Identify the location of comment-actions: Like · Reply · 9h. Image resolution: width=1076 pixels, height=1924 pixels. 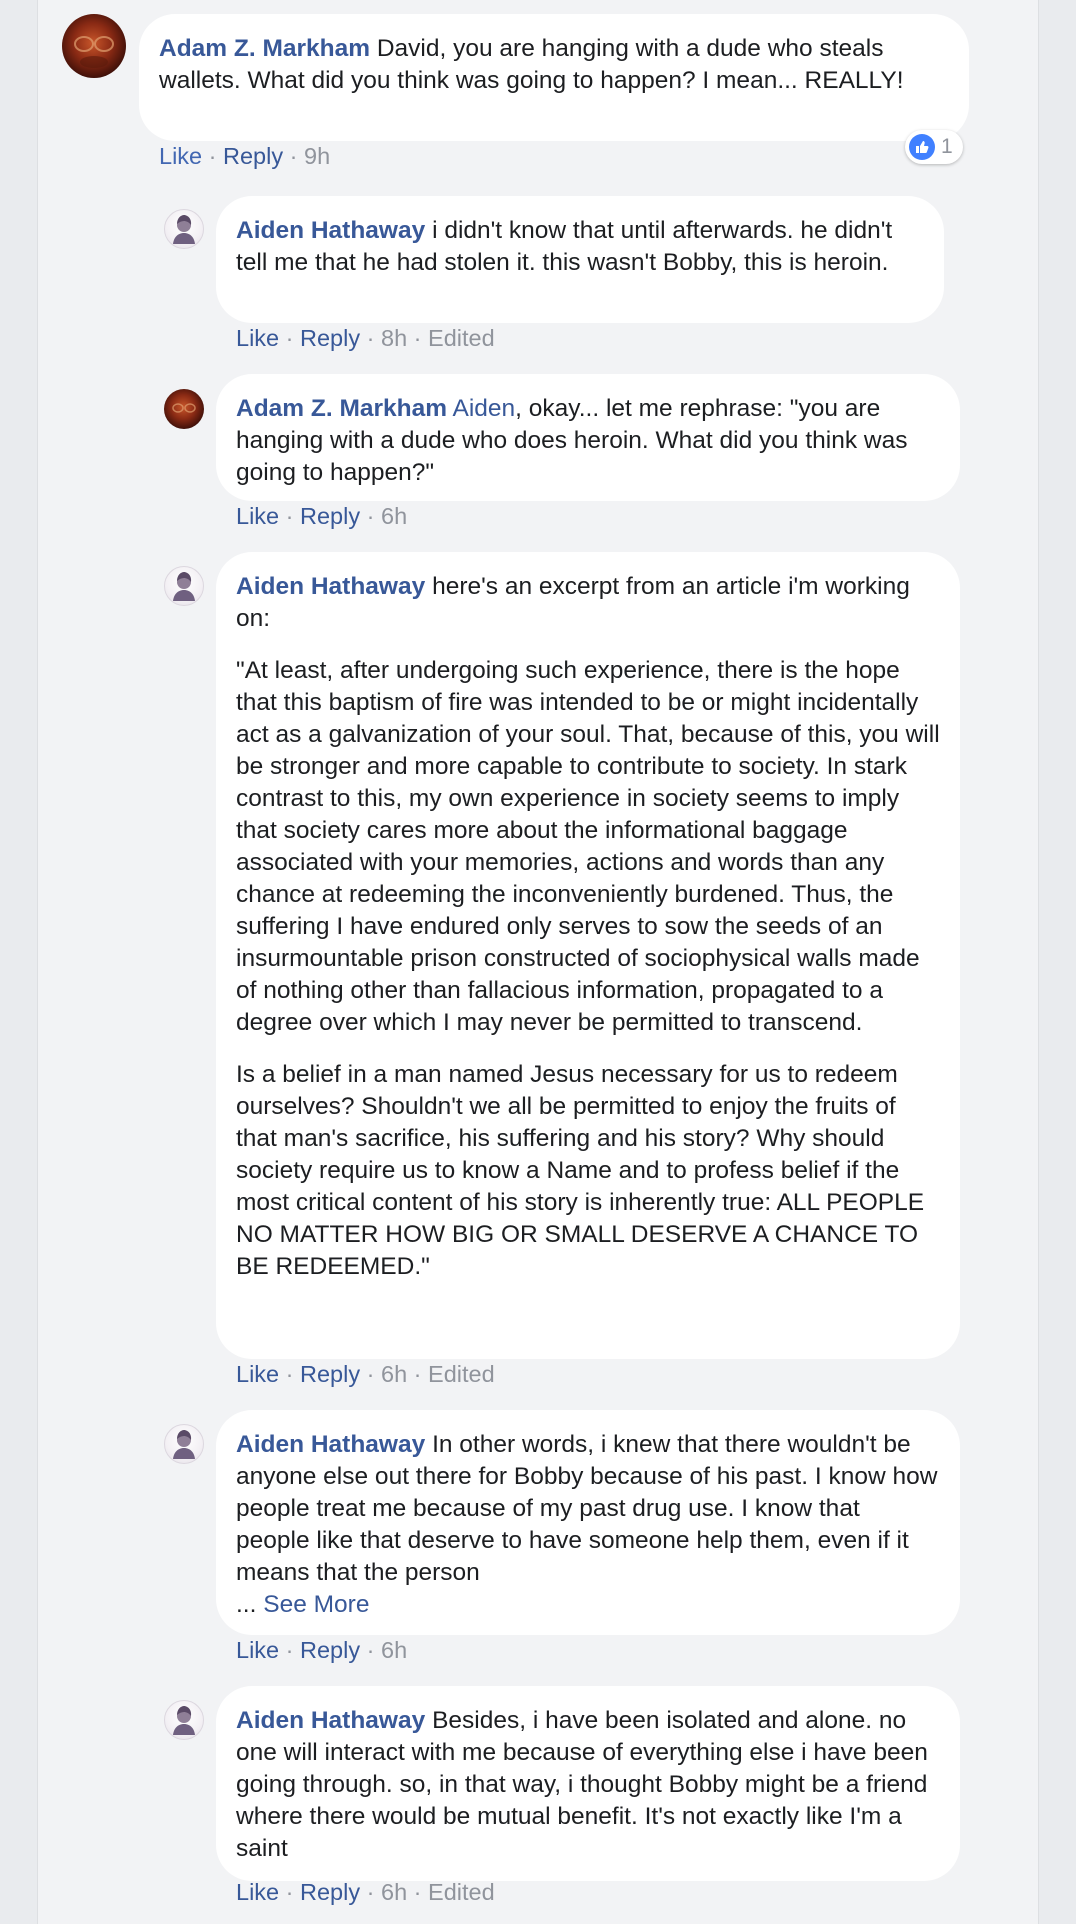
(244, 156).